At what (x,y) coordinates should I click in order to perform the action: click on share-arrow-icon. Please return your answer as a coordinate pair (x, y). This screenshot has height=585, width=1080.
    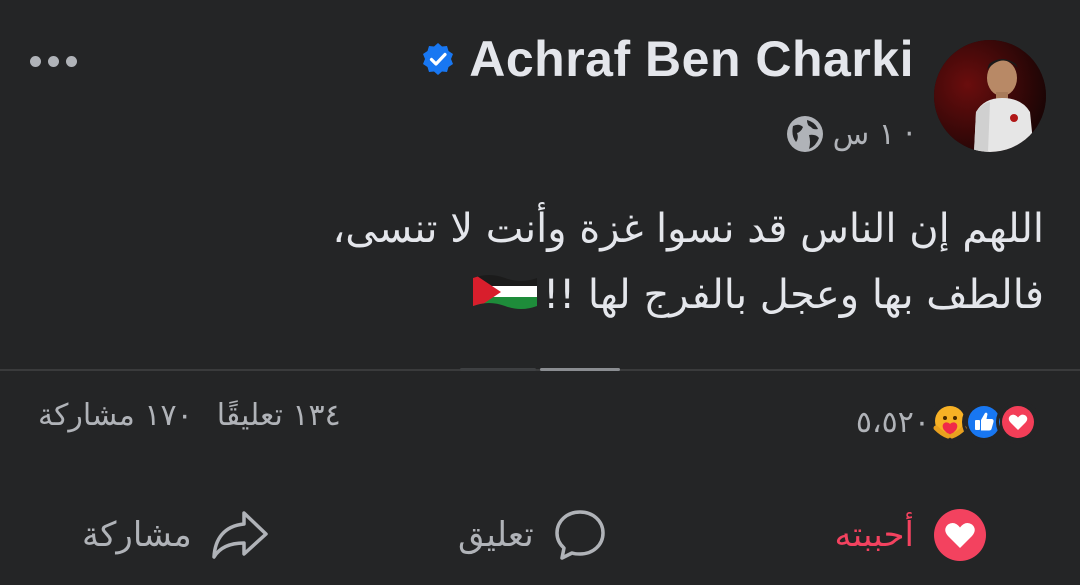
    Looking at the image, I should click on (240, 535).